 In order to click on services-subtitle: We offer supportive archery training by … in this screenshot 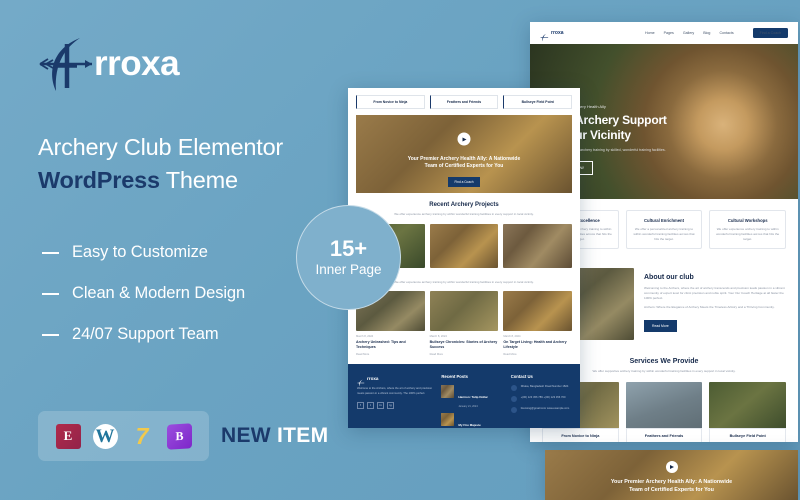, I will do `click(664, 371)`.